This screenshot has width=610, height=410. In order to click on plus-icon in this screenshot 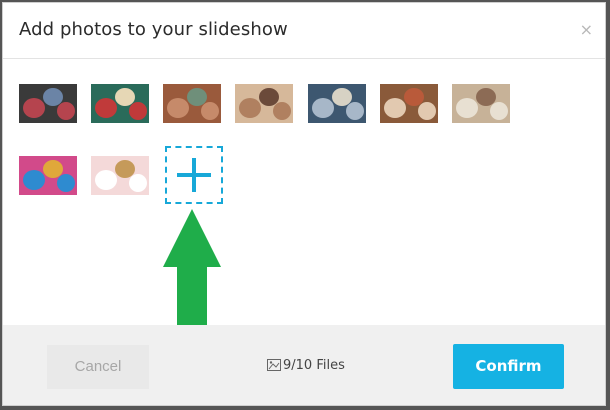, I will do `click(194, 175)`.